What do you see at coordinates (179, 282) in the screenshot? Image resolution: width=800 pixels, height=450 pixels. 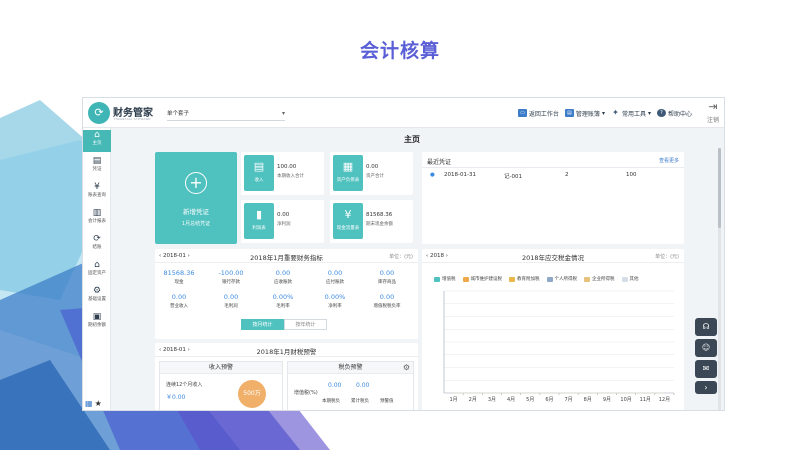 I see `metric-label: 现金` at bounding box center [179, 282].